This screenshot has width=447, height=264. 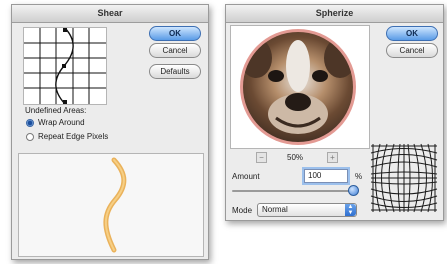 I want to click on zoom-in-button: +, so click(x=332, y=157).